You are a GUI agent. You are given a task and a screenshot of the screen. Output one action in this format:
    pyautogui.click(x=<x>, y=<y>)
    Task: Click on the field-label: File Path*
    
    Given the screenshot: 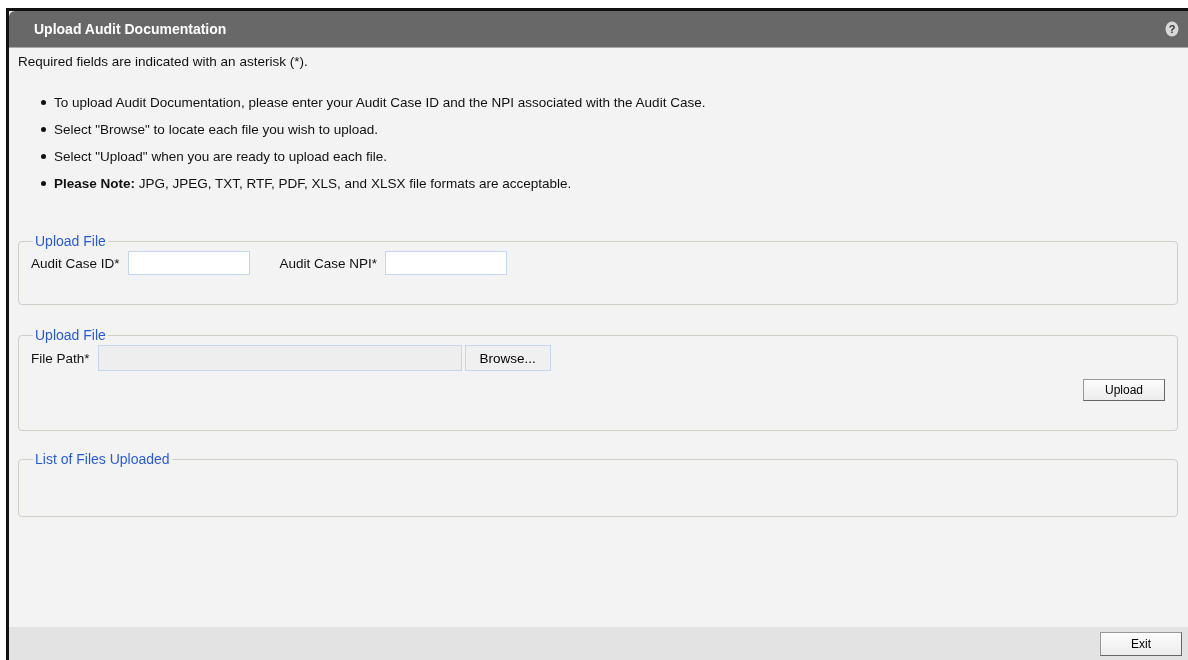 What is the action you would take?
    pyautogui.click(x=60, y=358)
    